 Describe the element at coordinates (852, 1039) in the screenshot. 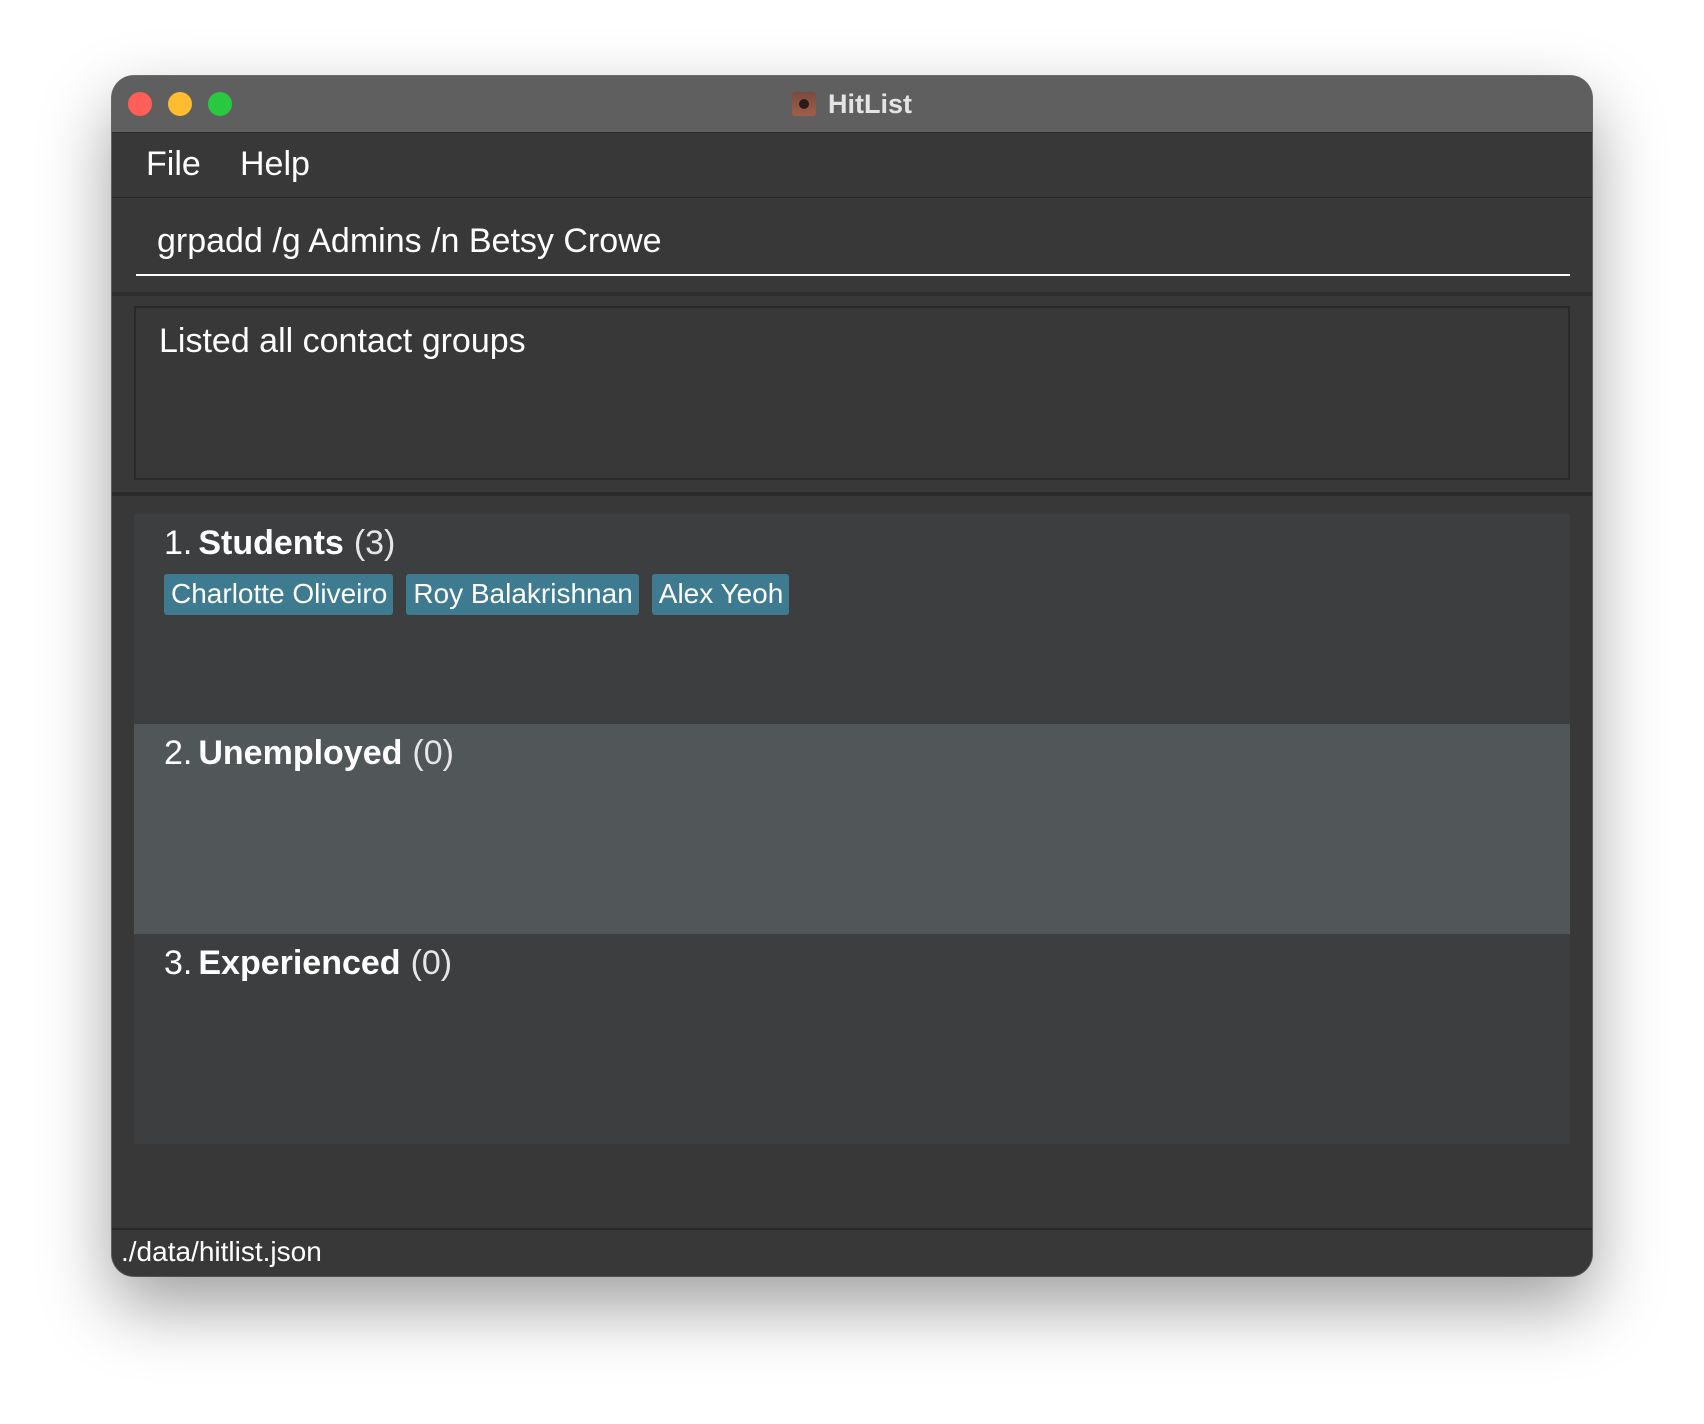

I see `group-card-experienced: 3. Experienced (0)` at that location.